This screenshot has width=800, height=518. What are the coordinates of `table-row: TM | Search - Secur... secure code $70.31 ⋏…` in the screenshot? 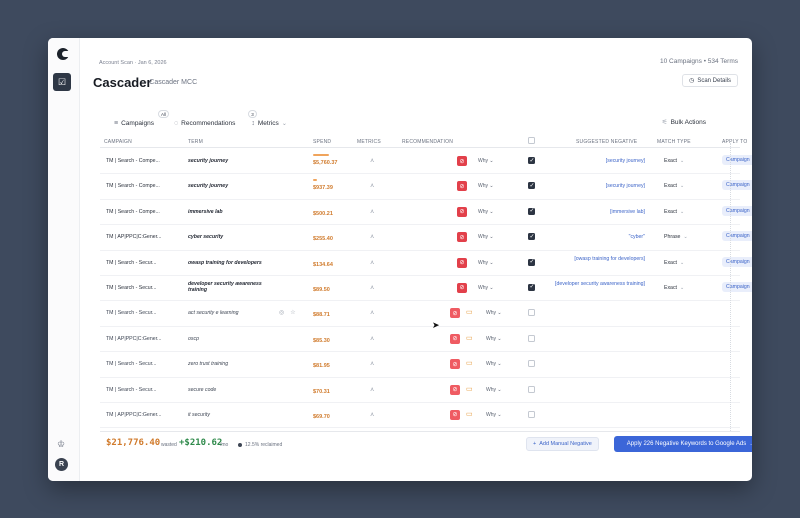 It's located at (420, 390).